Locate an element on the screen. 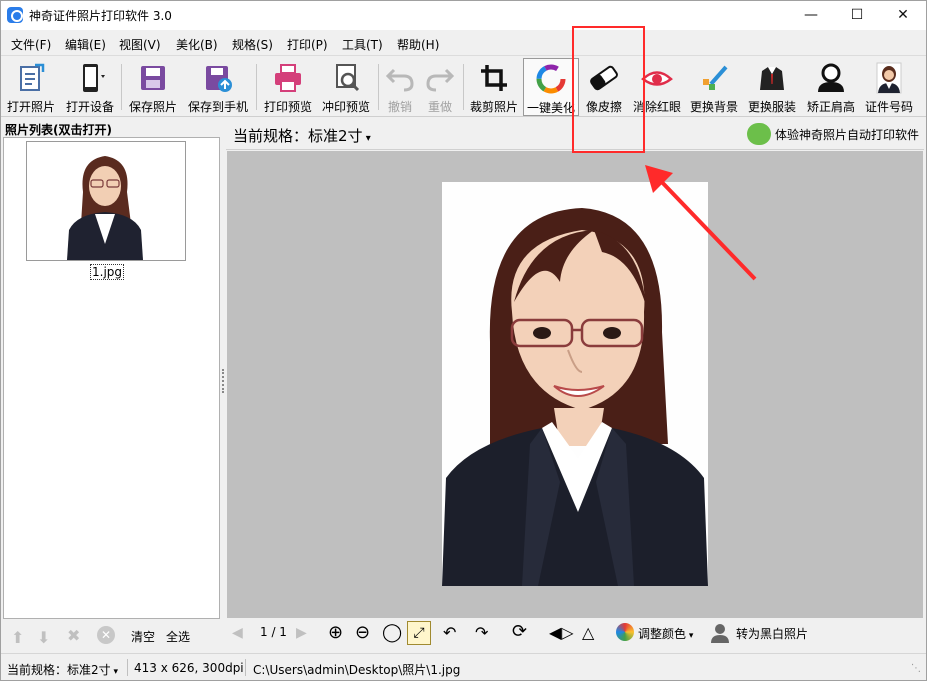 This screenshot has height=681, width=927. status-spec-value: 标准2寸 is located at coordinates (89, 670).